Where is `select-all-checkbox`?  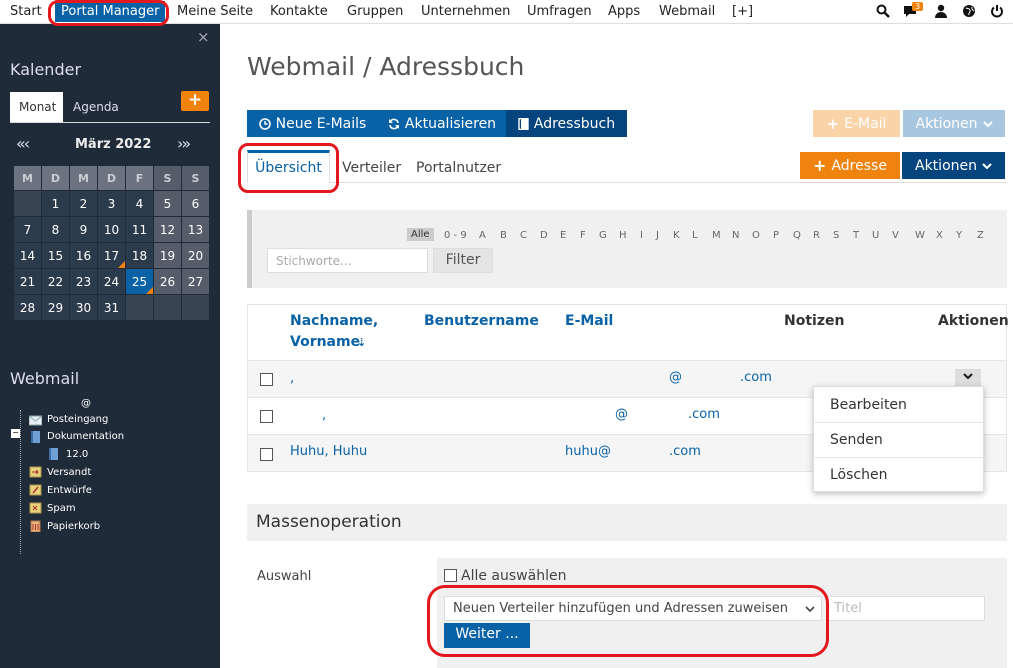
select-all-checkbox is located at coordinates (450, 575).